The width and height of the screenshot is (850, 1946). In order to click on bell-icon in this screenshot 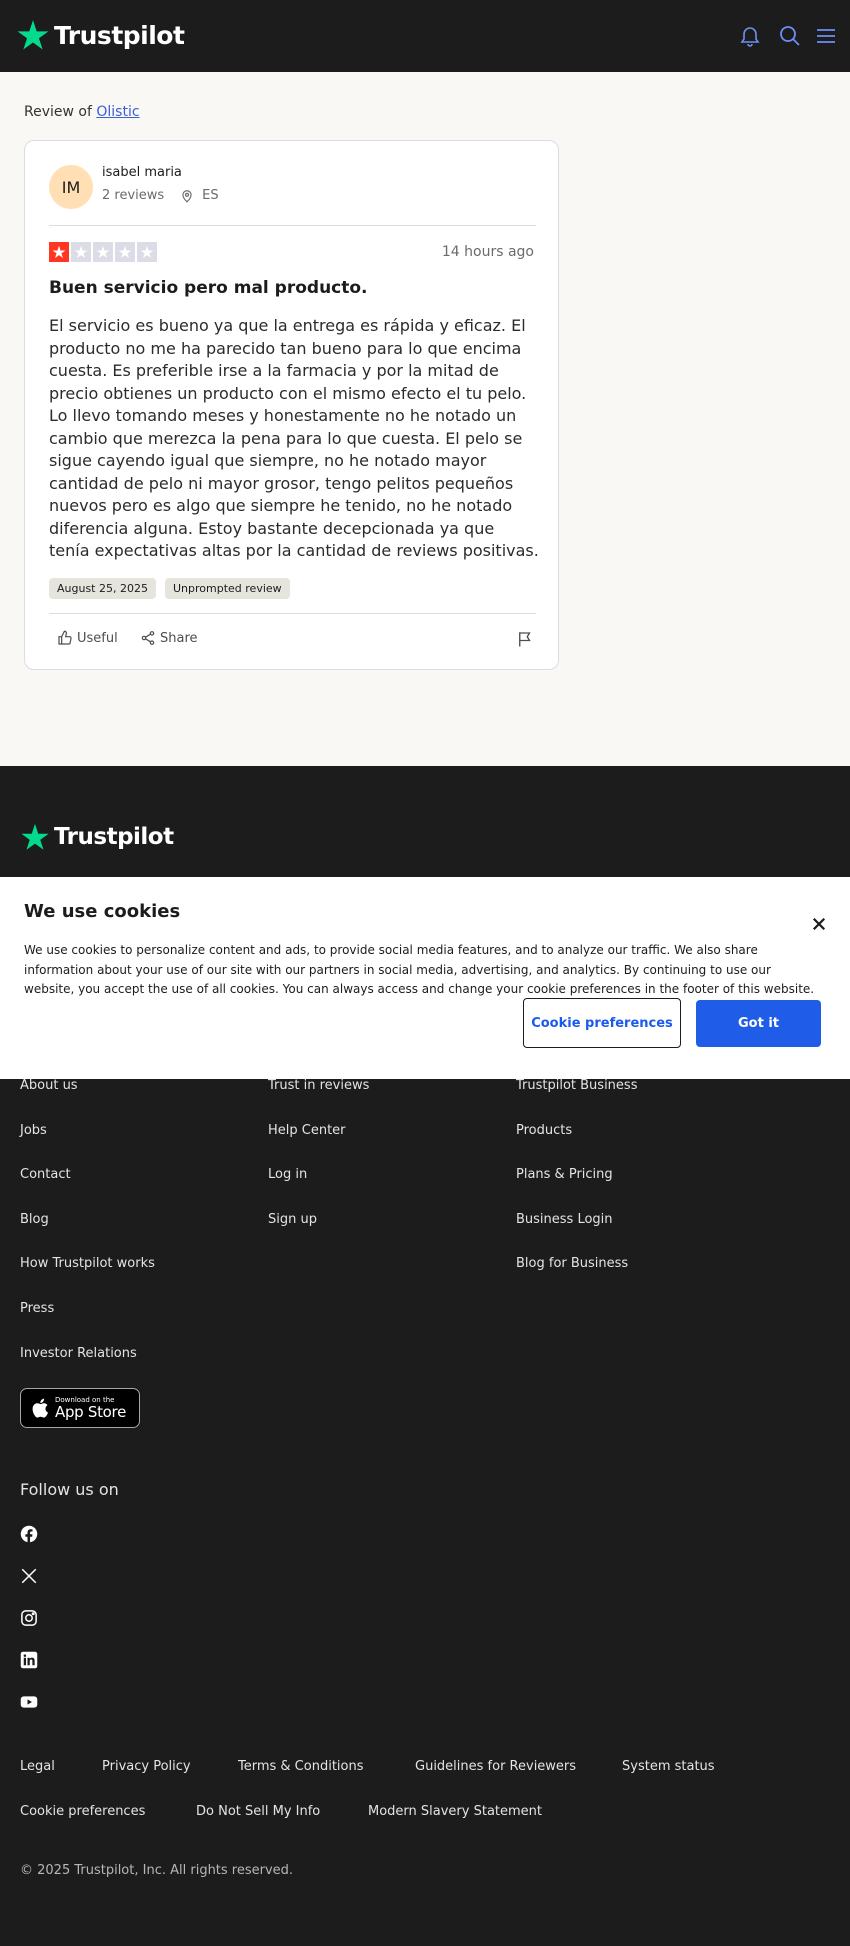, I will do `click(750, 36)`.